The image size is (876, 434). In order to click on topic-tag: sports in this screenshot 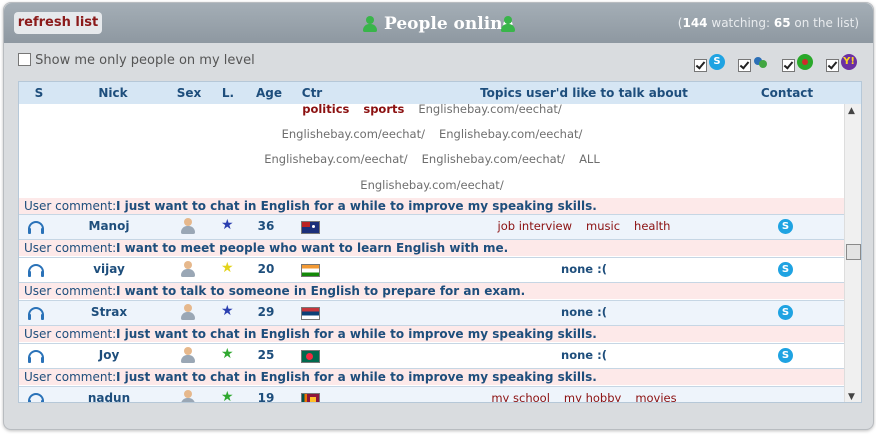, I will do `click(383, 110)`.